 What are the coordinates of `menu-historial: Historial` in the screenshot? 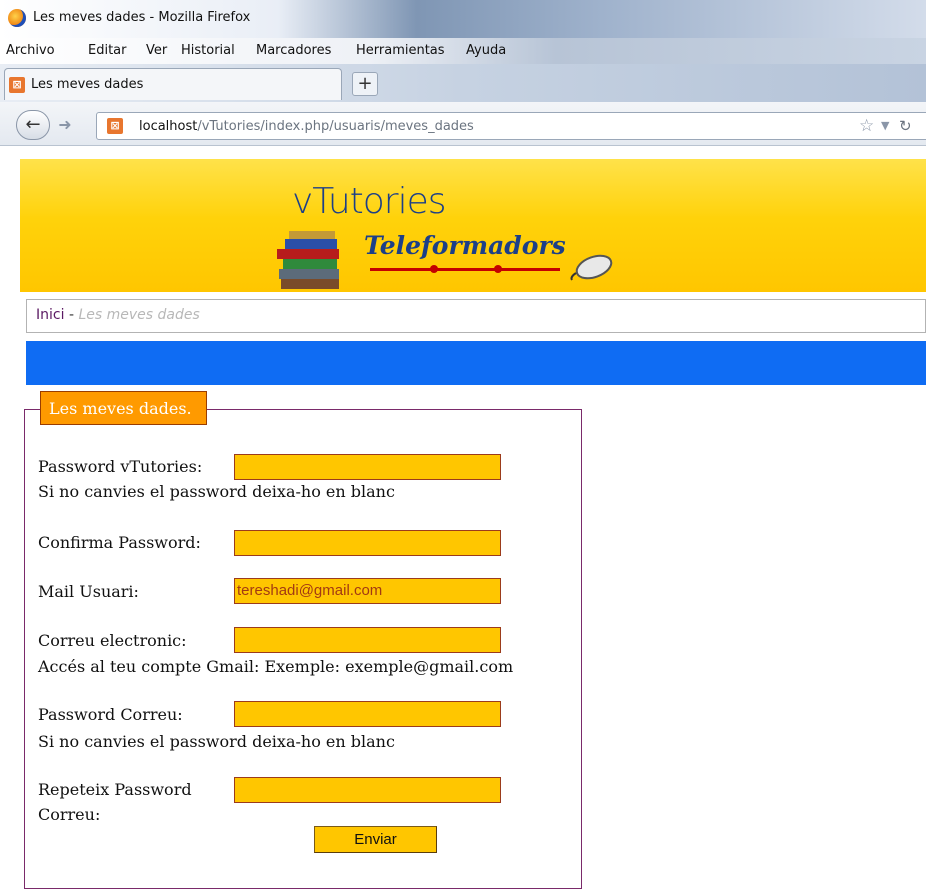 It's located at (208, 50).